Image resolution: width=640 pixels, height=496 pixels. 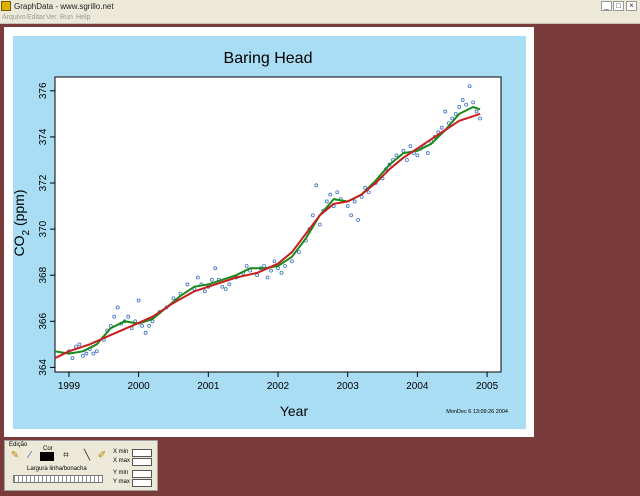 I want to click on y-tick-label: 376, so click(x=43, y=90).